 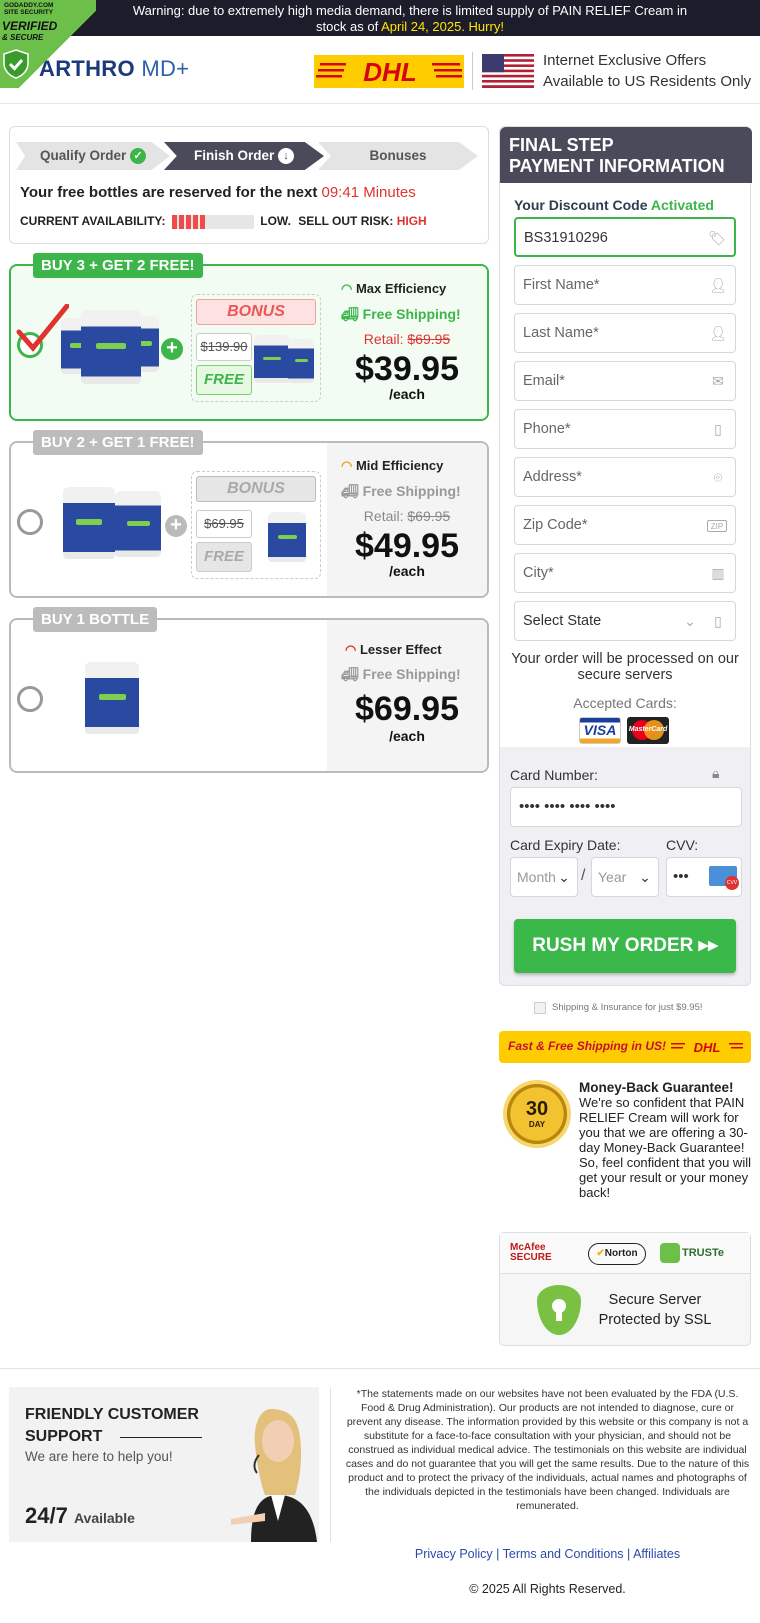 I want to click on last-name-input: Last Name* 👤︎, so click(x=625, y=333).